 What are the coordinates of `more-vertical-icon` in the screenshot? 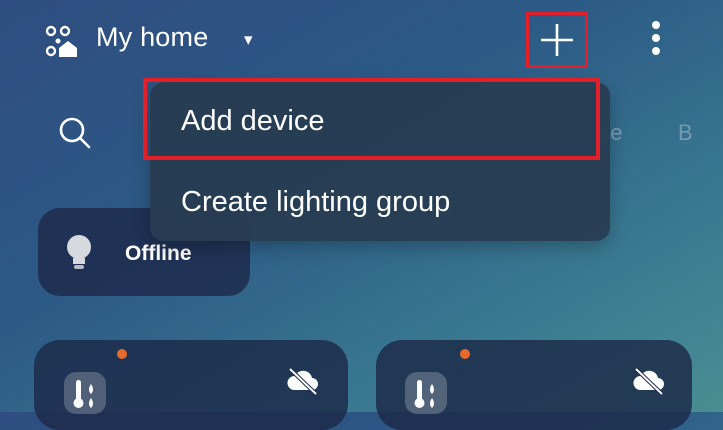 It's located at (656, 40).